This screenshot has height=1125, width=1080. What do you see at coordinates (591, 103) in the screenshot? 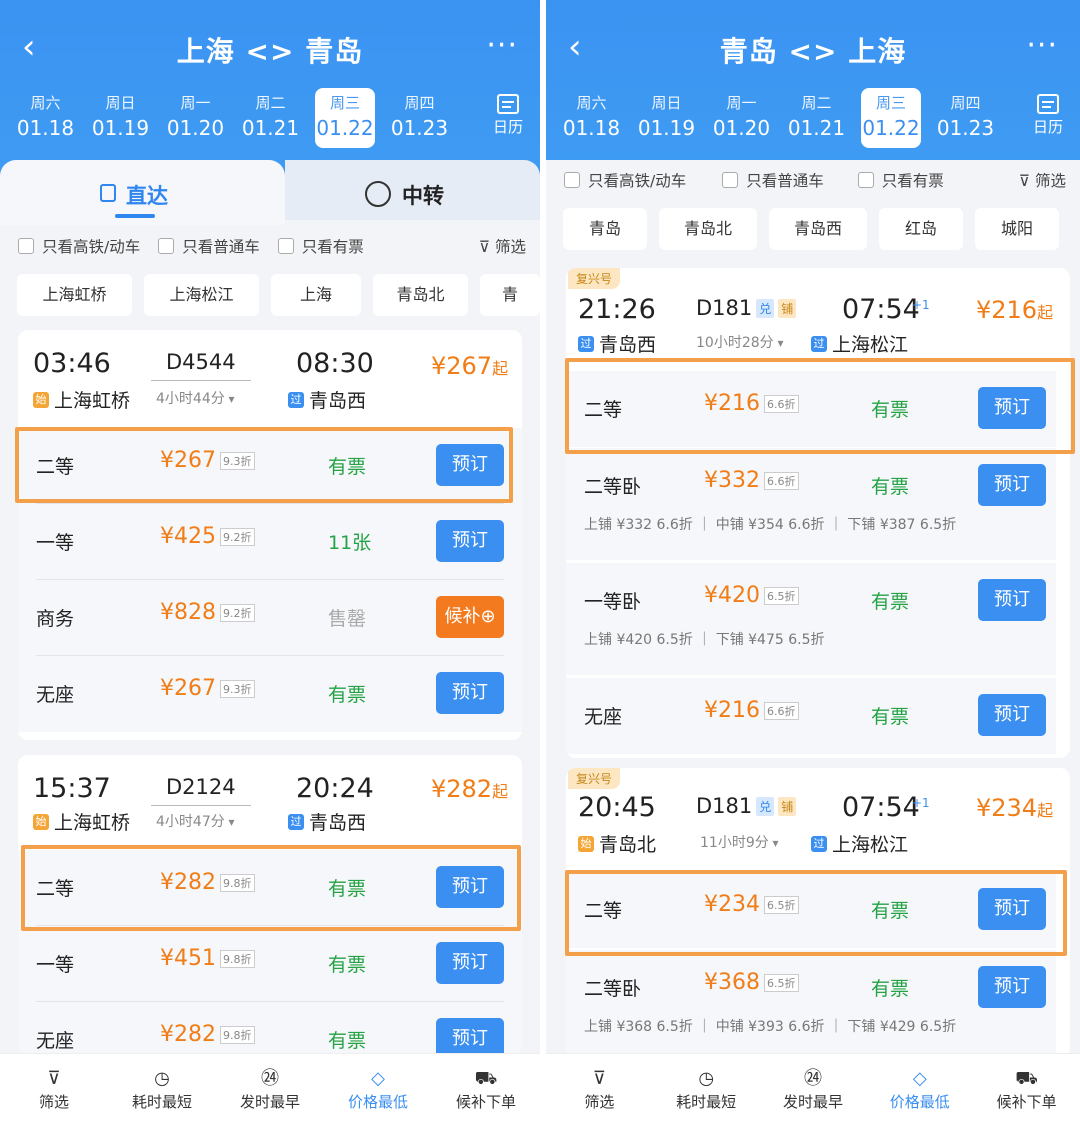
I see `weekday-label: 周六` at bounding box center [591, 103].